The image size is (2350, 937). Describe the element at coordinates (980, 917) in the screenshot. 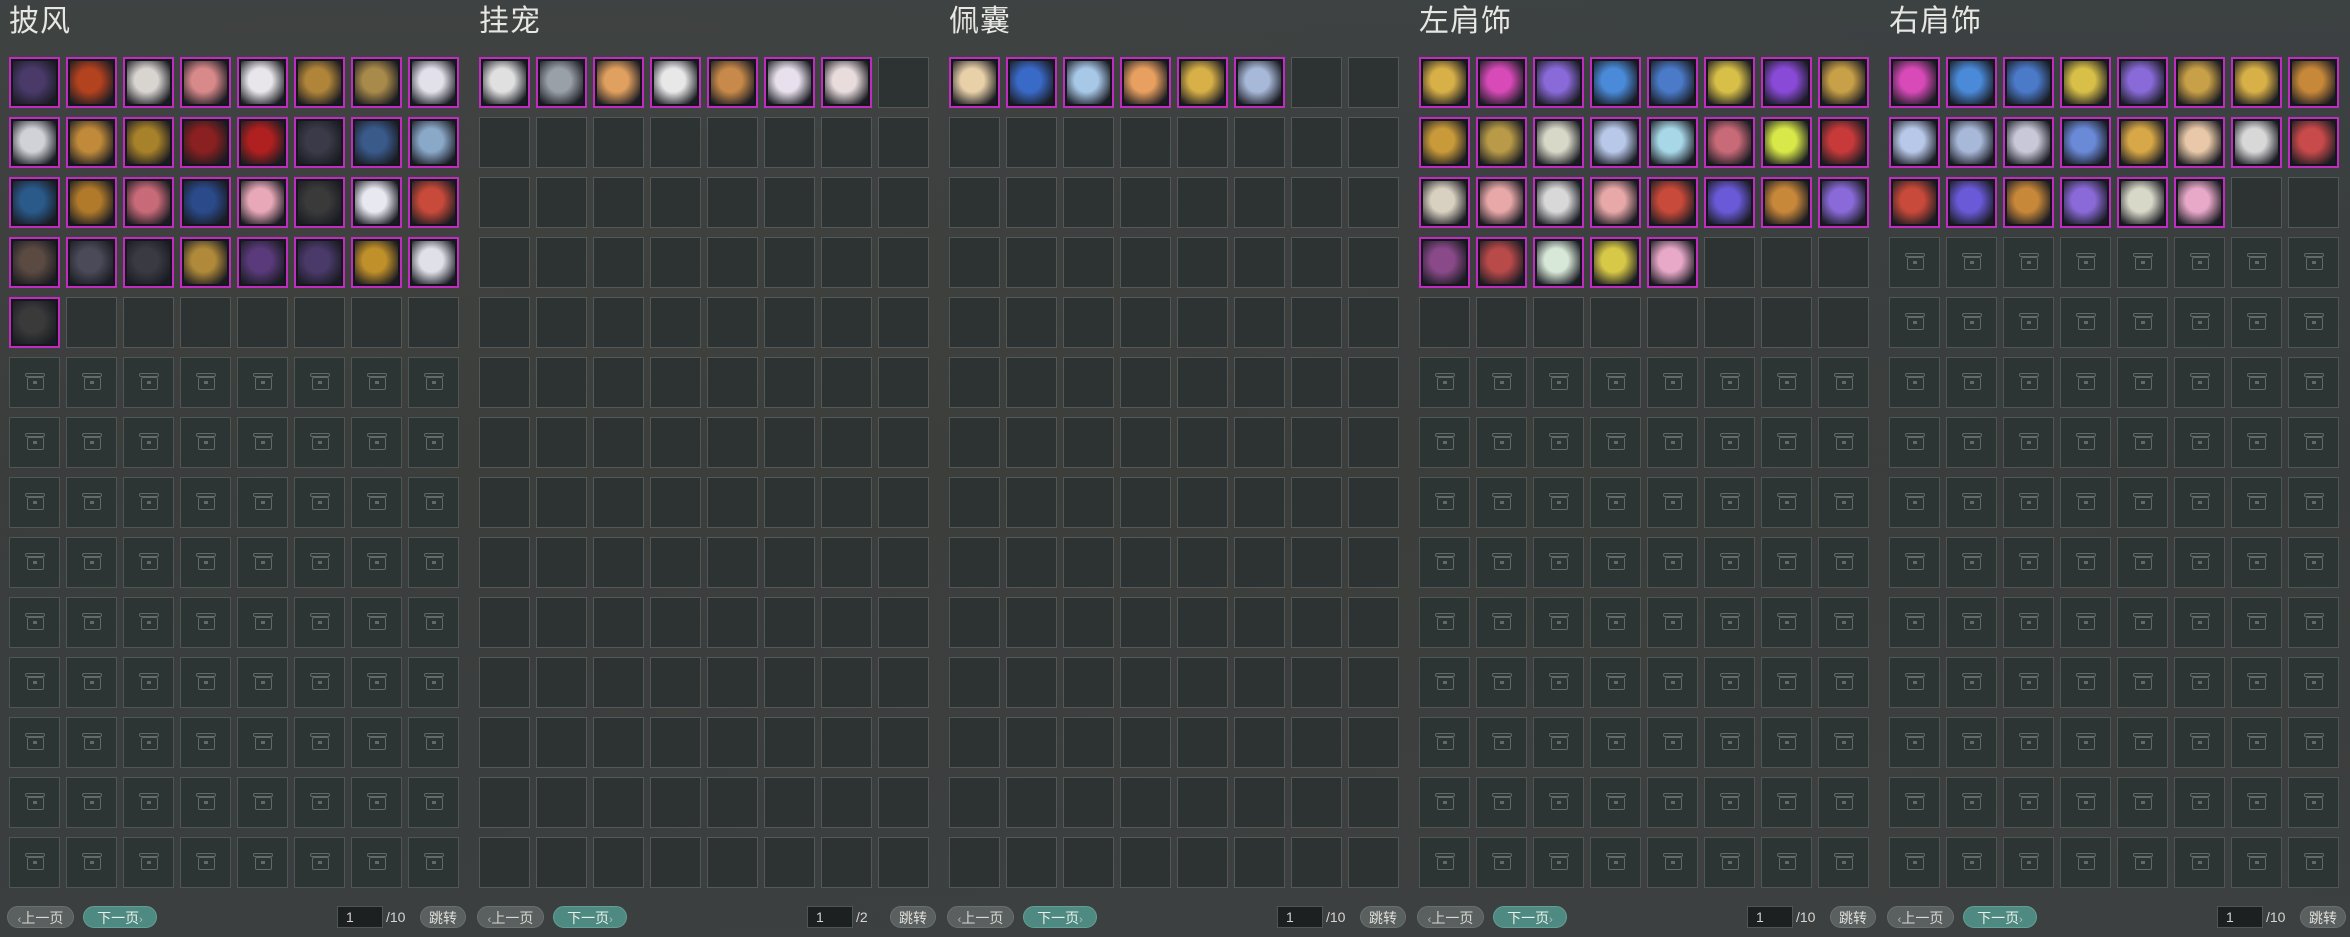

I see `prev-page-button: ‹上一页` at that location.